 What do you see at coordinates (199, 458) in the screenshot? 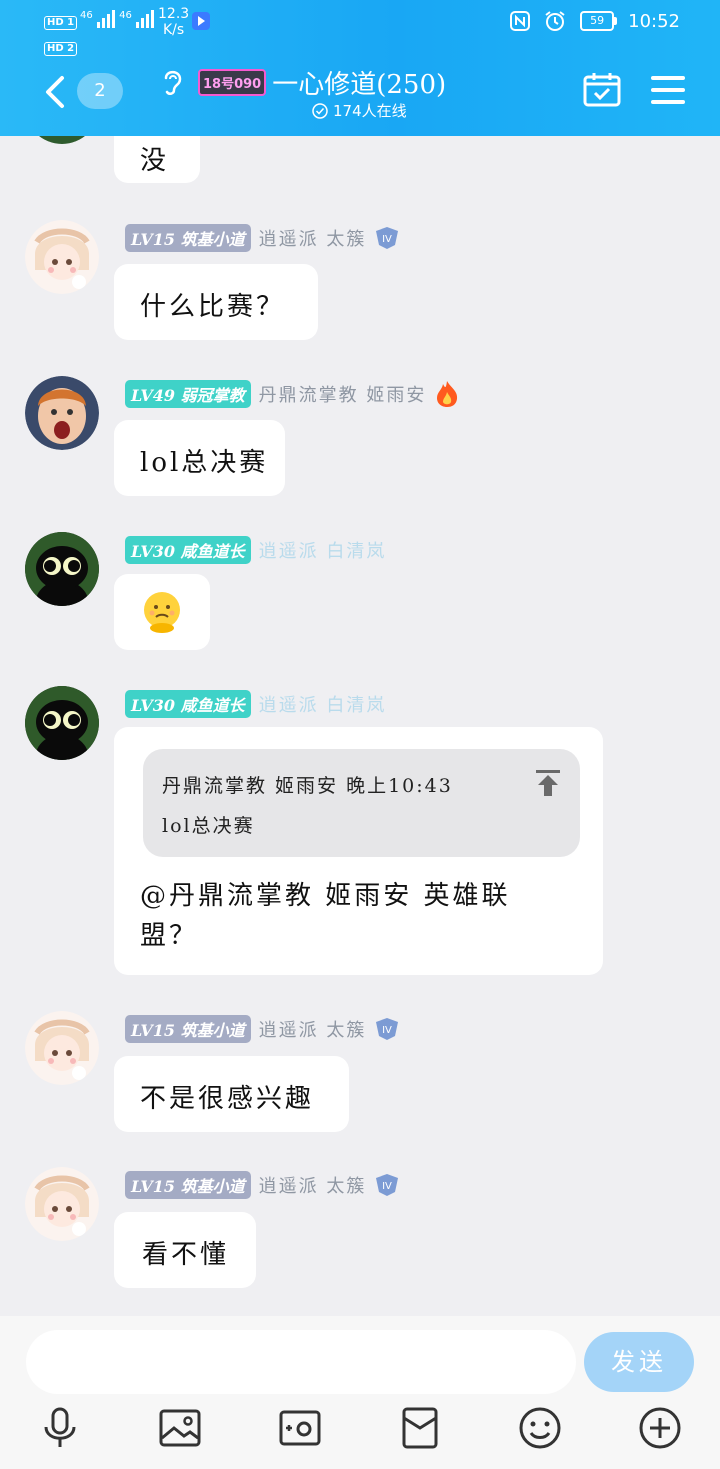
I see `message-bubble: lol总决赛` at bounding box center [199, 458].